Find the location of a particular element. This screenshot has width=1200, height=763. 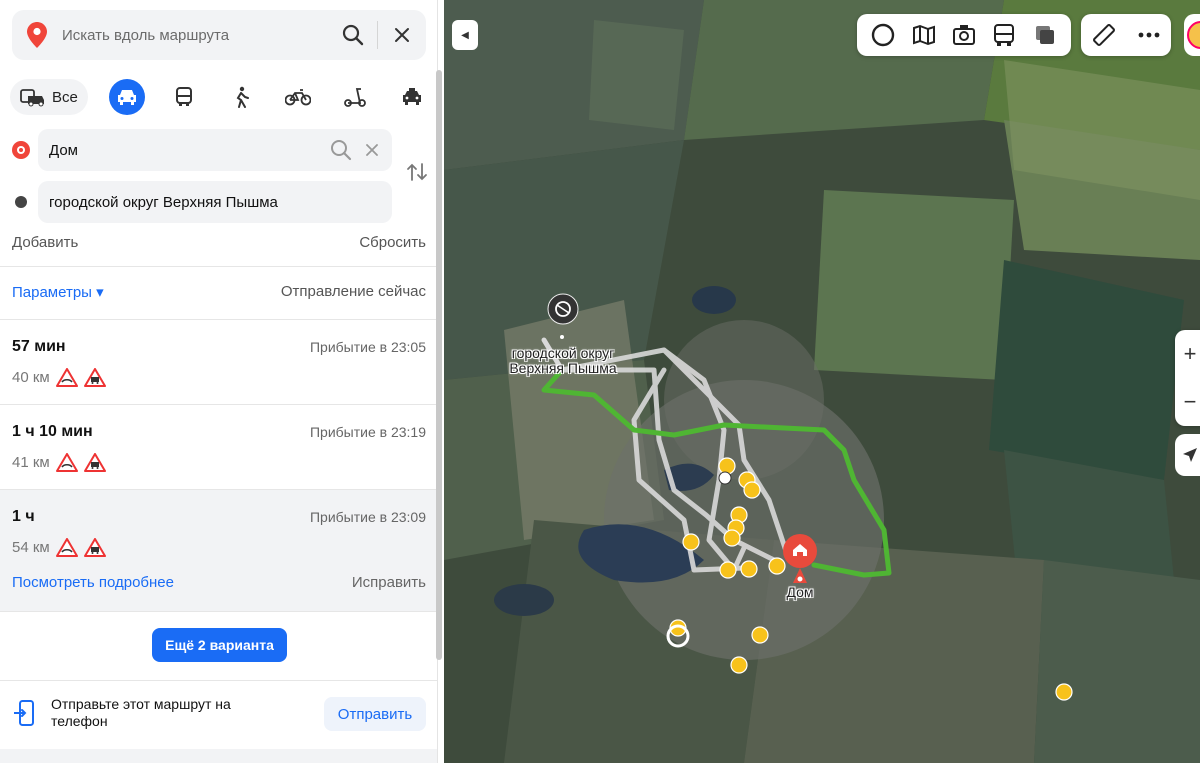

clear-icon is located at coordinates (372, 150).